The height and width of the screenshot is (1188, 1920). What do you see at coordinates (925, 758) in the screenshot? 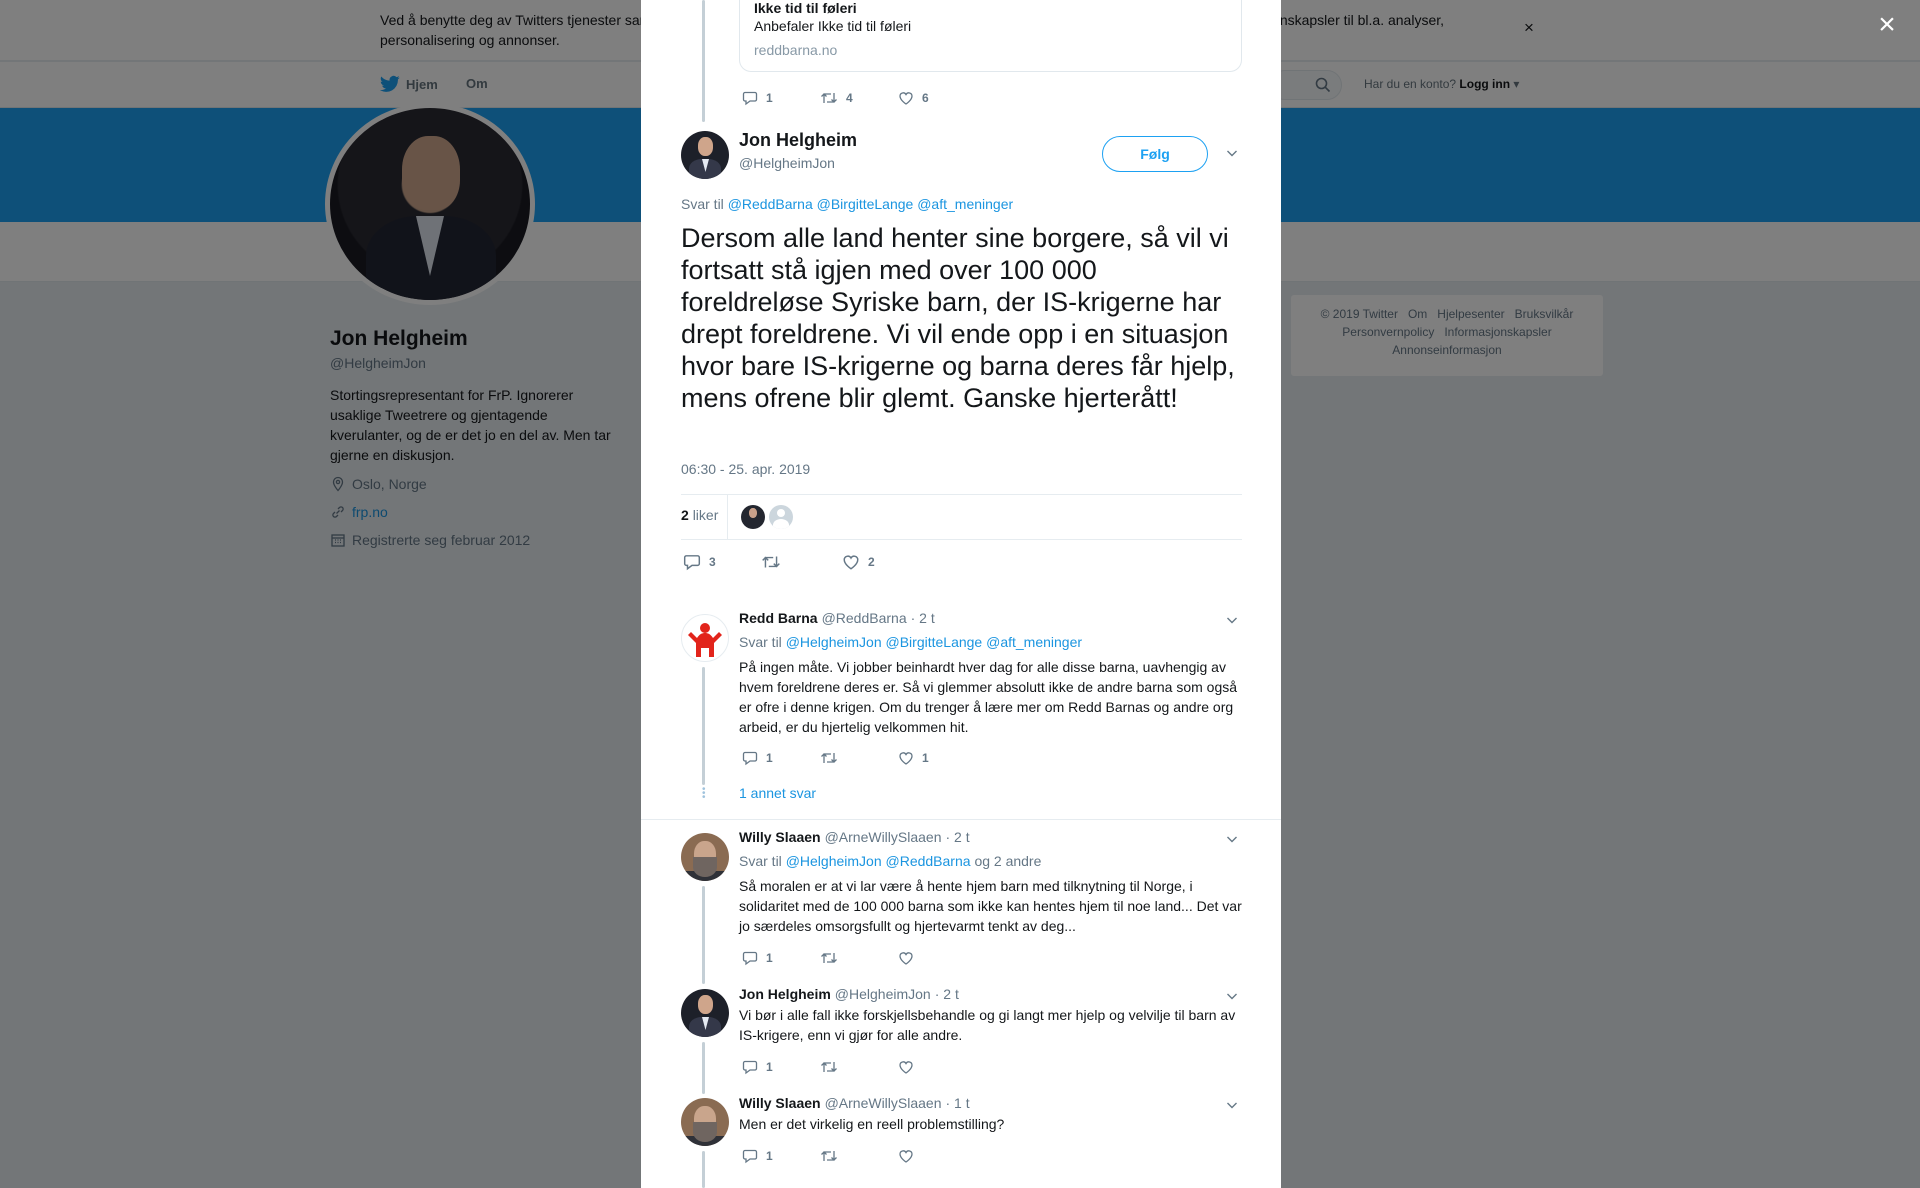
I see `like-count: 1` at bounding box center [925, 758].